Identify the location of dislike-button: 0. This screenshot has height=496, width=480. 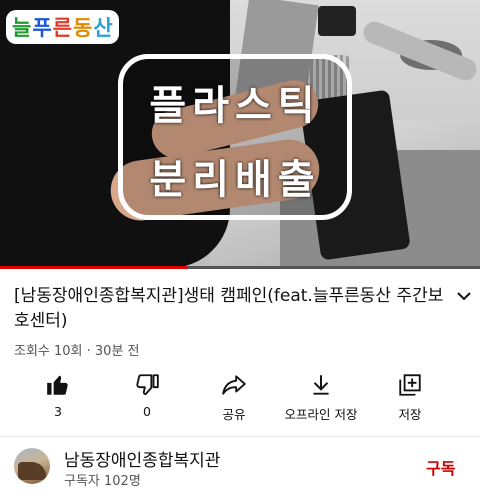
(147, 395).